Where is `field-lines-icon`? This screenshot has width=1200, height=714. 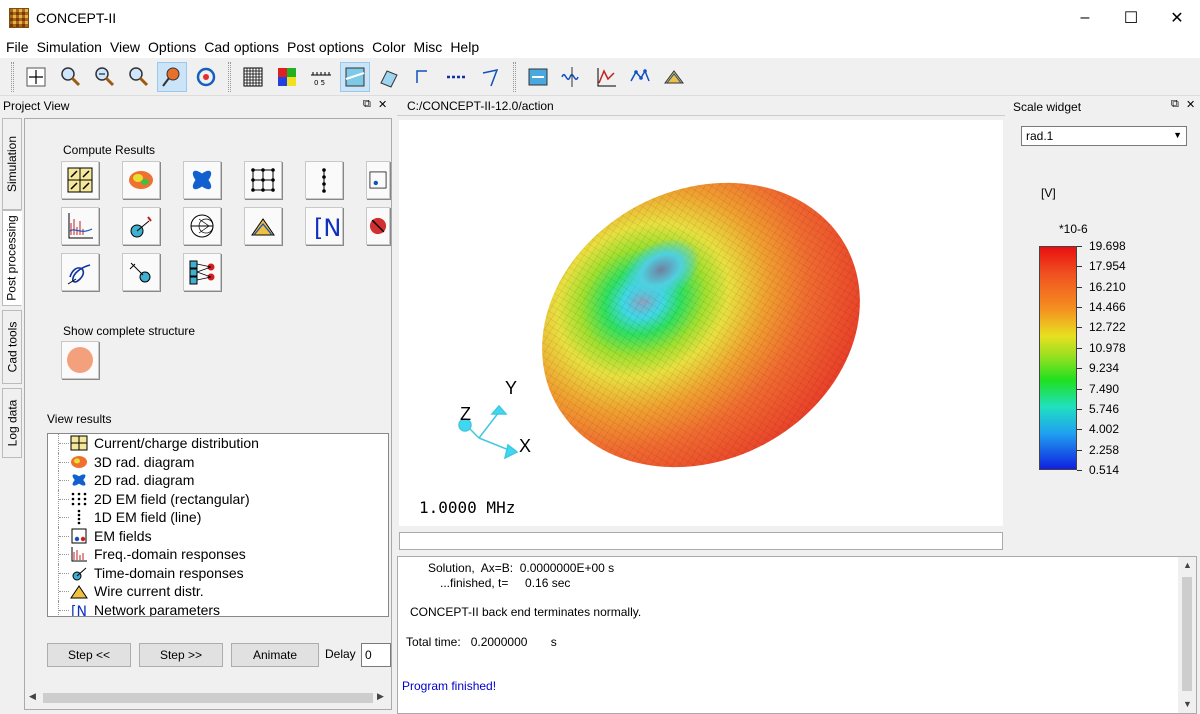 field-lines-icon is located at coordinates (79, 274).